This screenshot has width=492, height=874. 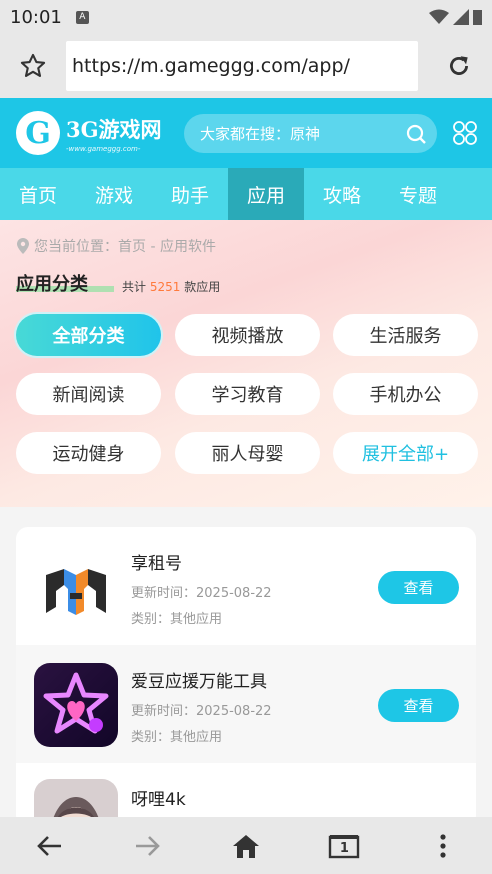 I want to click on browser-toolbar: https://m.gameggg.com/app/, so click(x=246, y=66).